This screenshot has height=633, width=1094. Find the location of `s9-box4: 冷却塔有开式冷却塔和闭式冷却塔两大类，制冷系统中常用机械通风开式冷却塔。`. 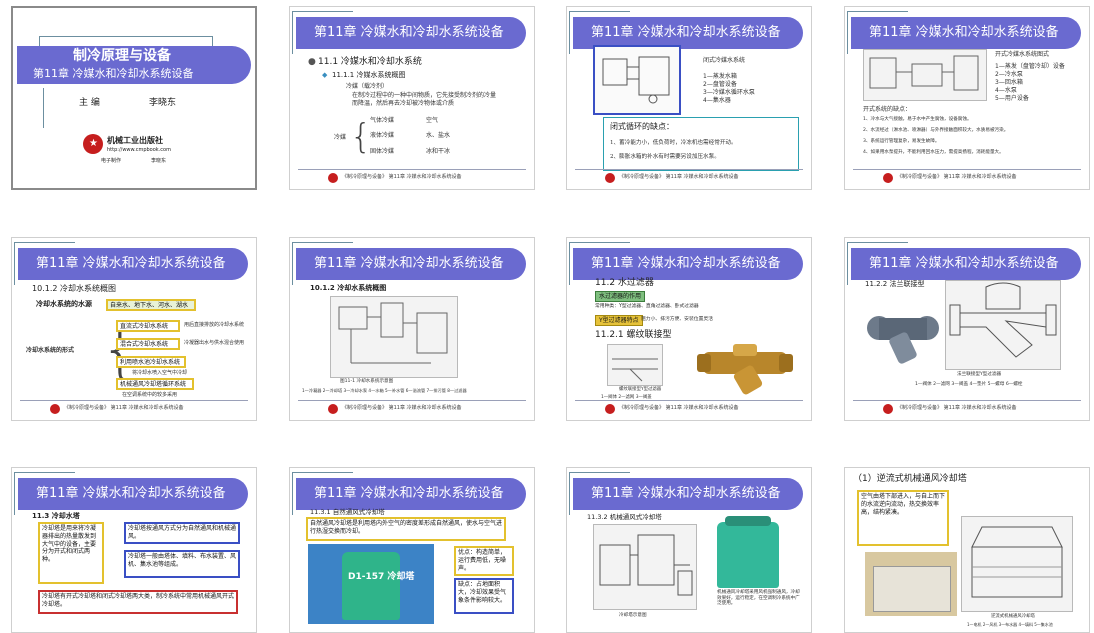

s9-box4: 冷却塔有开式冷却塔和闭式冷却塔两大类，制冷系统中常用机械通风开式冷却塔。 is located at coordinates (138, 602).